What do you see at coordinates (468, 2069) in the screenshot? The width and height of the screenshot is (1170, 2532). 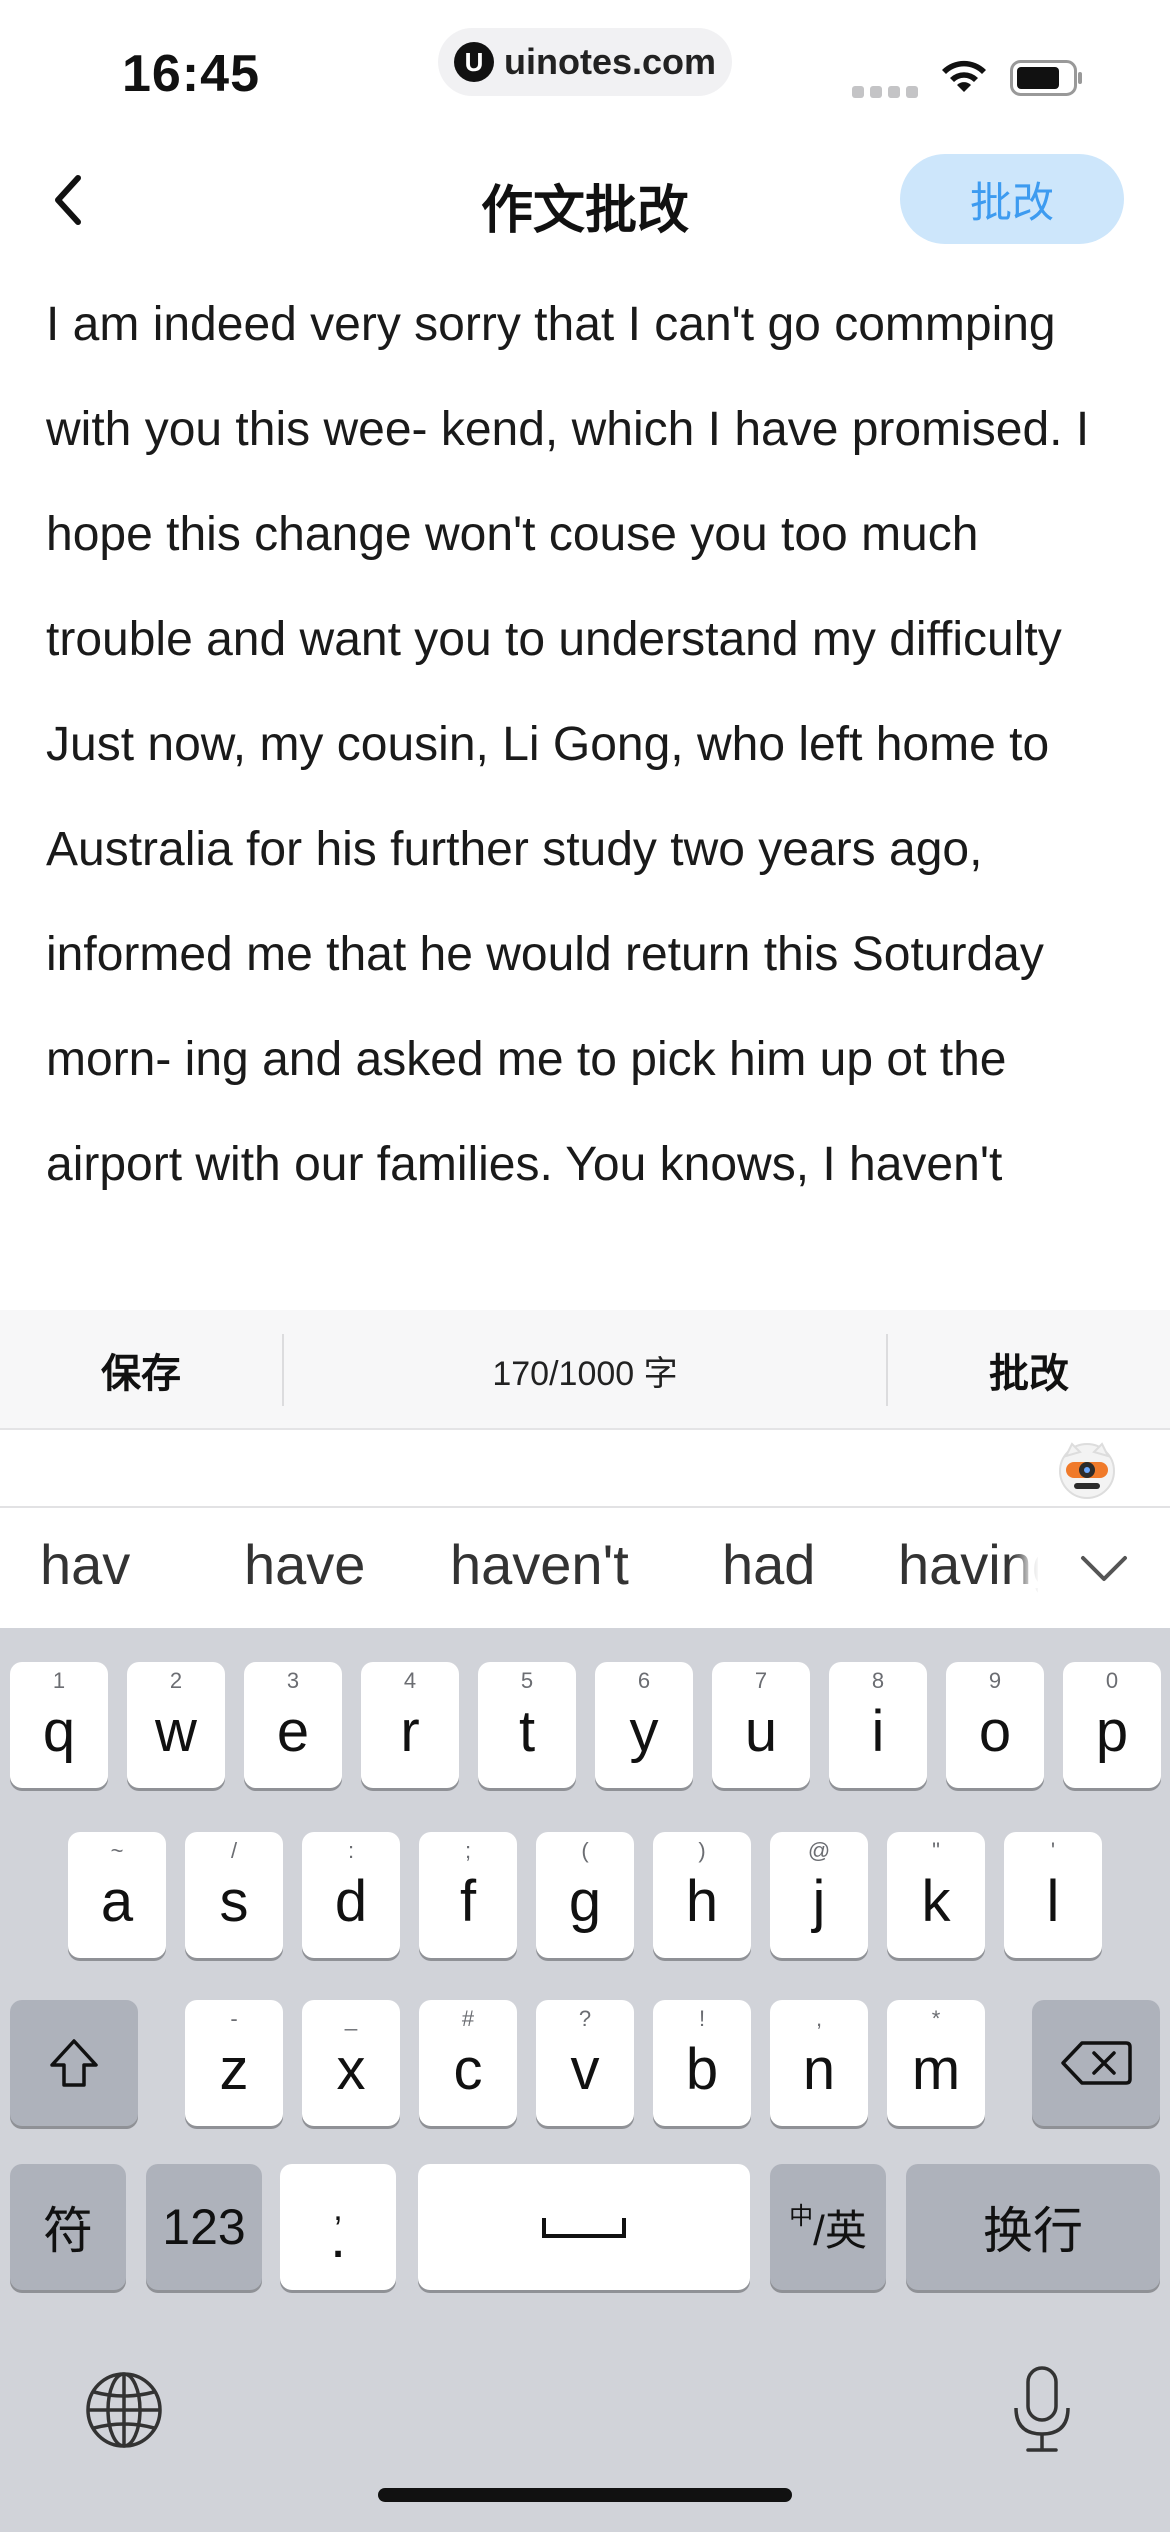 I see `key-label: c` at bounding box center [468, 2069].